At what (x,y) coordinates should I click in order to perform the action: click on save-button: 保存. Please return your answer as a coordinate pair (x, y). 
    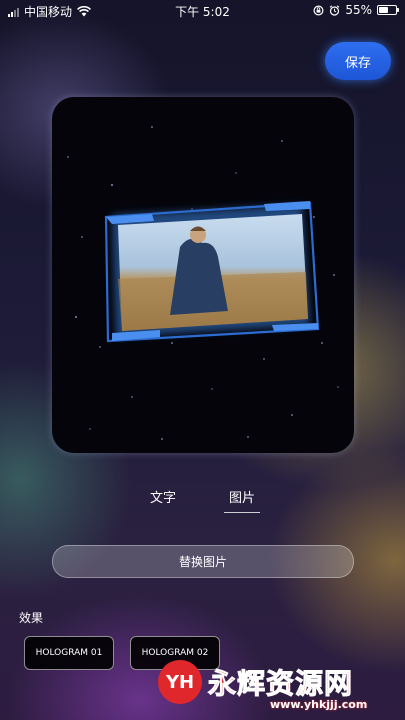
    Looking at the image, I should click on (358, 61).